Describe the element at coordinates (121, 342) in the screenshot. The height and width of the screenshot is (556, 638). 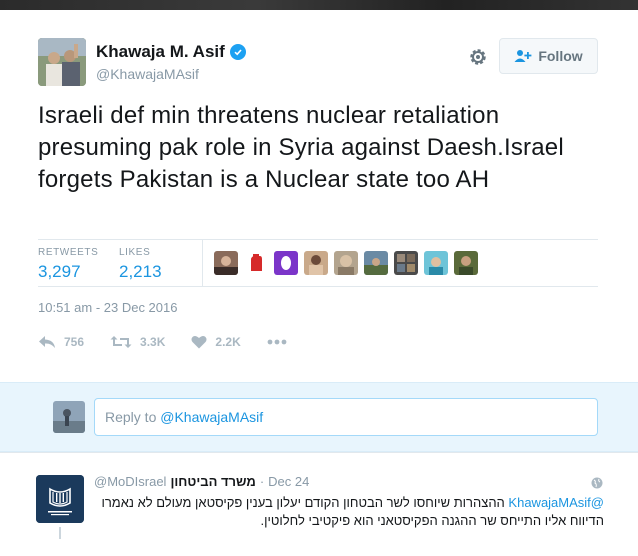
I see `retweet-icon` at that location.